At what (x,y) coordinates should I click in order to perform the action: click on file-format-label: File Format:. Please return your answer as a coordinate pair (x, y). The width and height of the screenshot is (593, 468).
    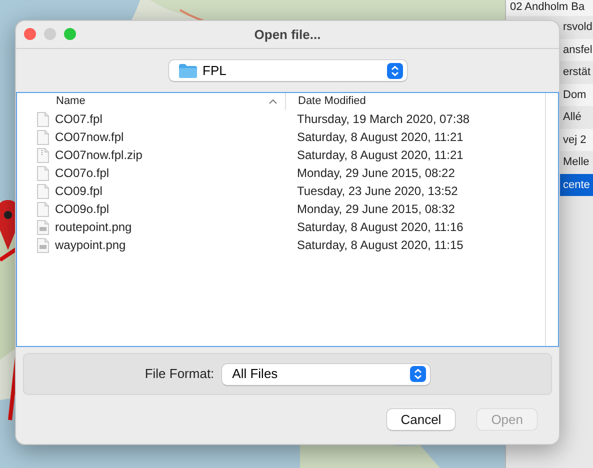
    Looking at the image, I should click on (179, 374).